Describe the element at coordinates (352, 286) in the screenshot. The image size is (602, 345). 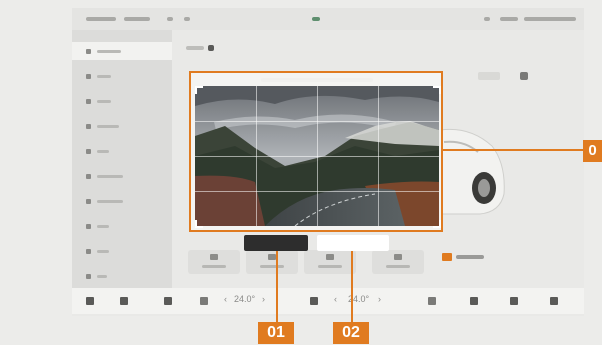
I see `callout-line-confirm` at that location.